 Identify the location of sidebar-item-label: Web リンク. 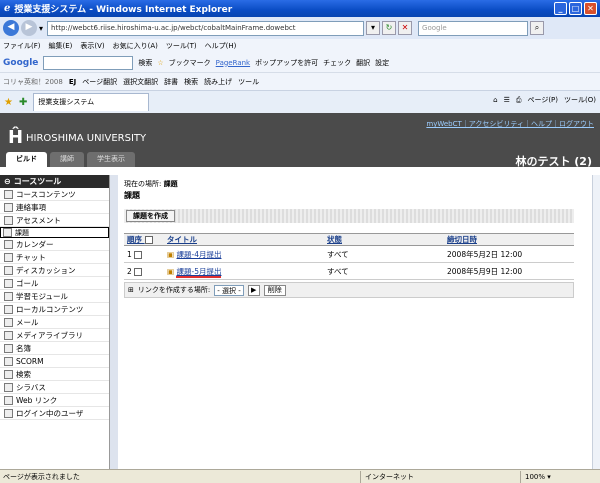
(37, 400).